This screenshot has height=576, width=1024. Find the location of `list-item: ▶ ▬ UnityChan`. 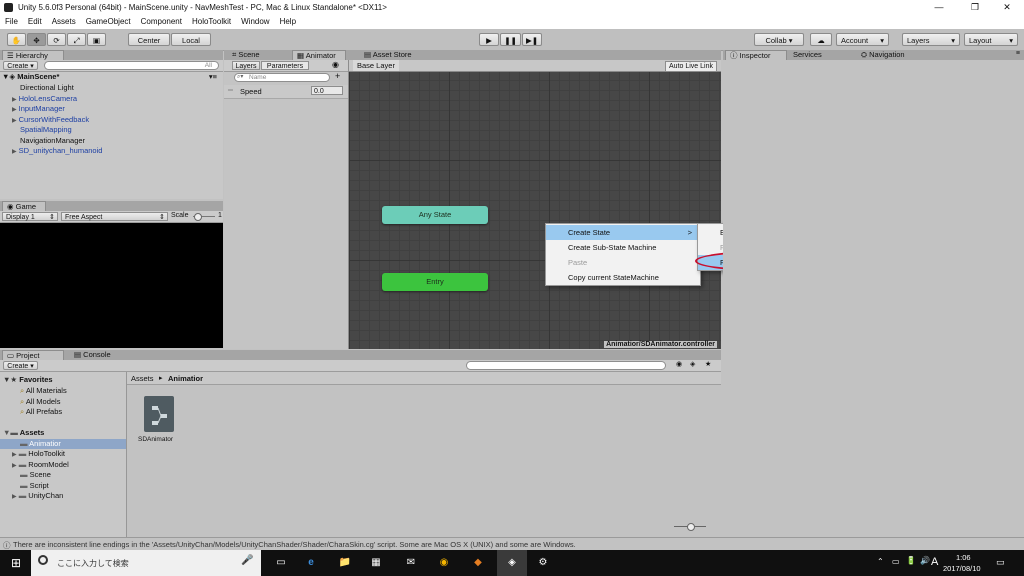

list-item: ▶ ▬ UnityChan is located at coordinates (37, 496).